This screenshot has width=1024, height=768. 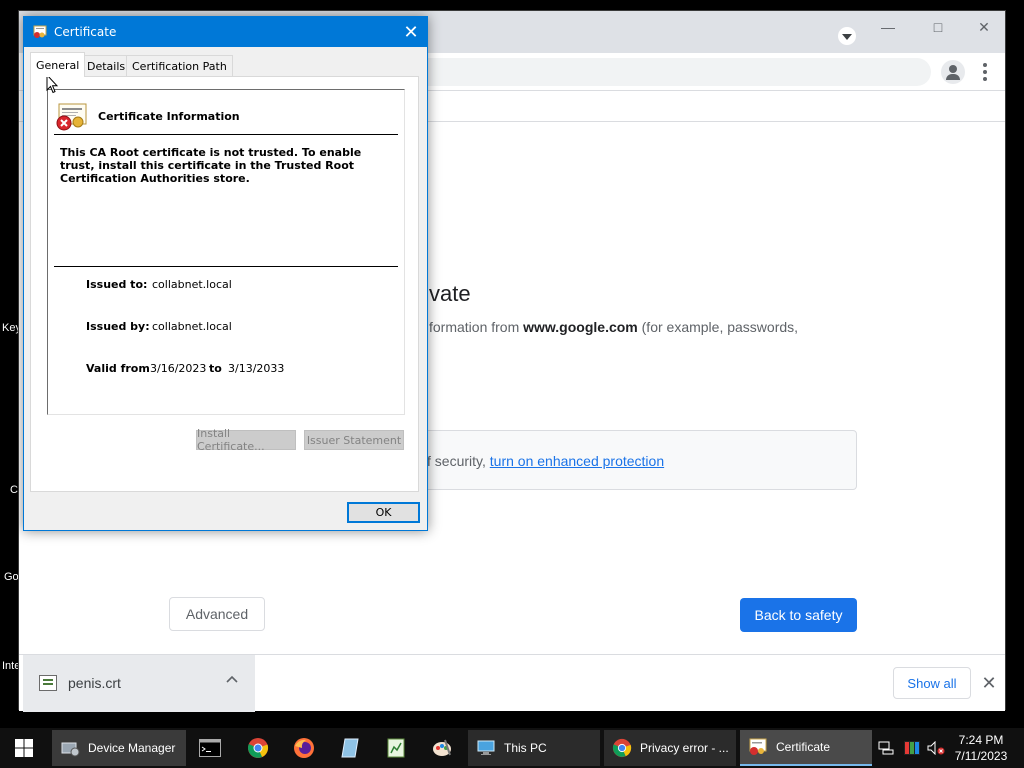 I want to click on download-item: penis.crt, so click(x=139, y=683).